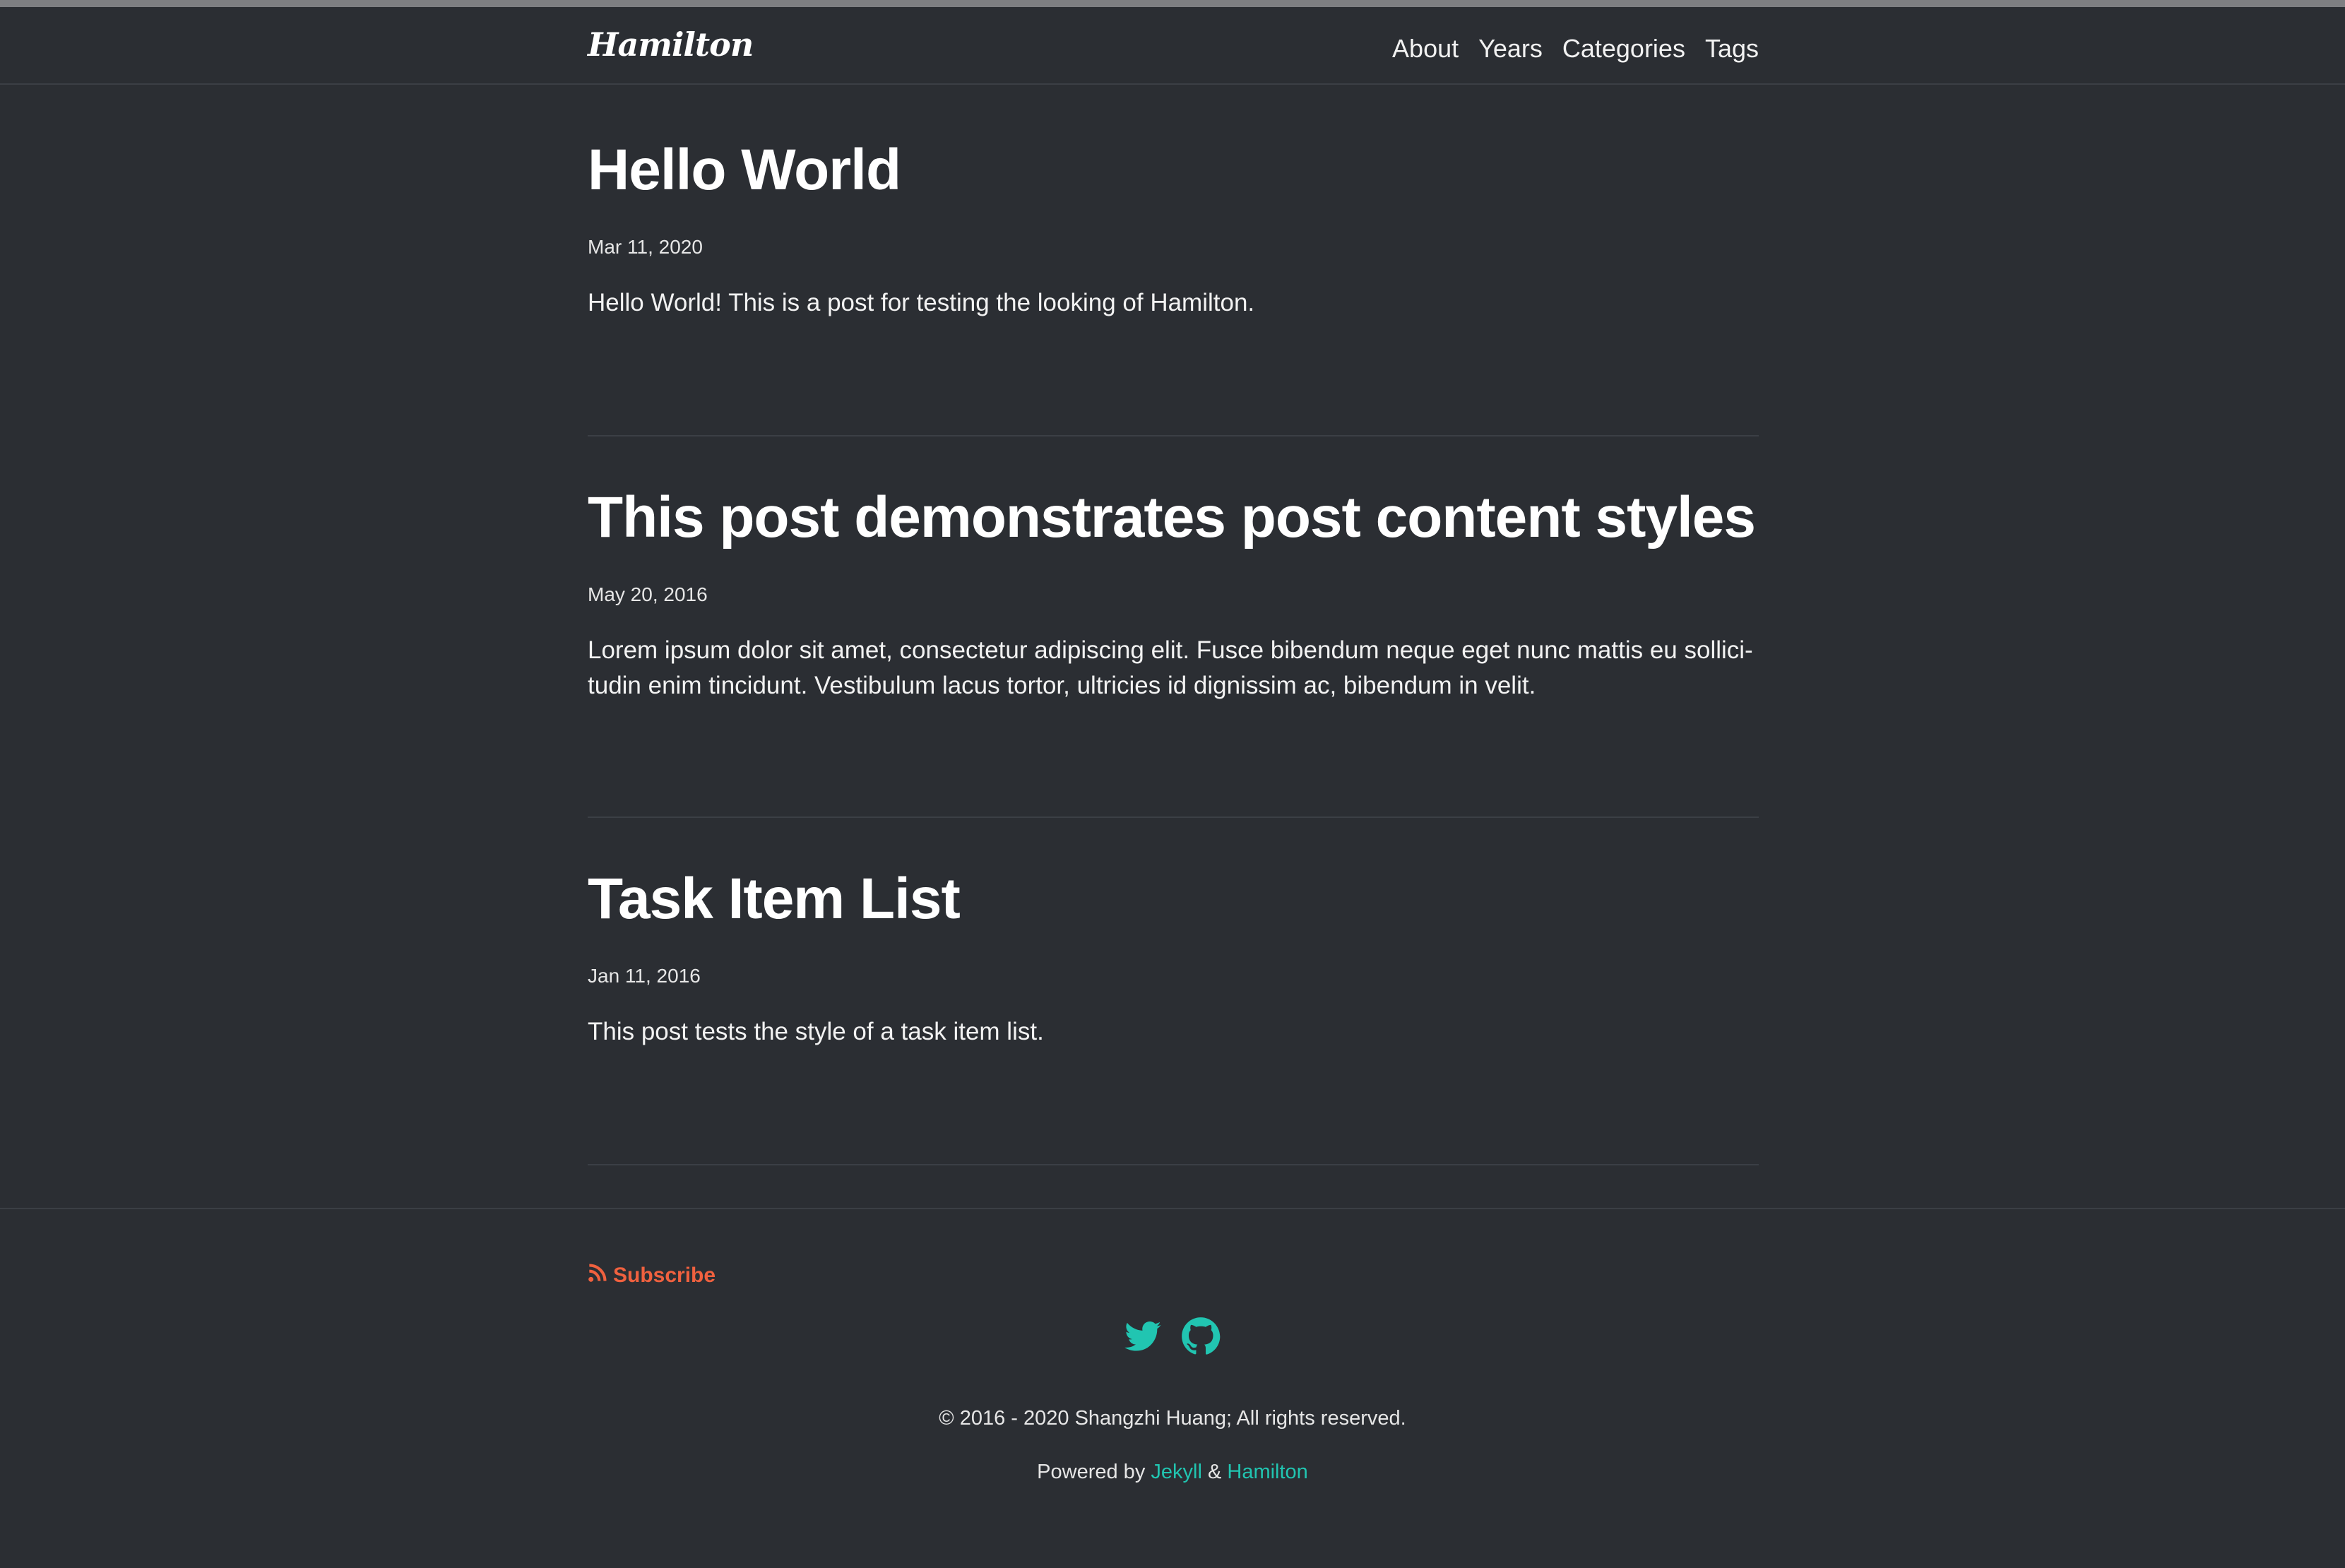 This screenshot has height=1568, width=2345. Describe the element at coordinates (1173, 170) in the screenshot. I see `post-title-link: Hello World` at that location.